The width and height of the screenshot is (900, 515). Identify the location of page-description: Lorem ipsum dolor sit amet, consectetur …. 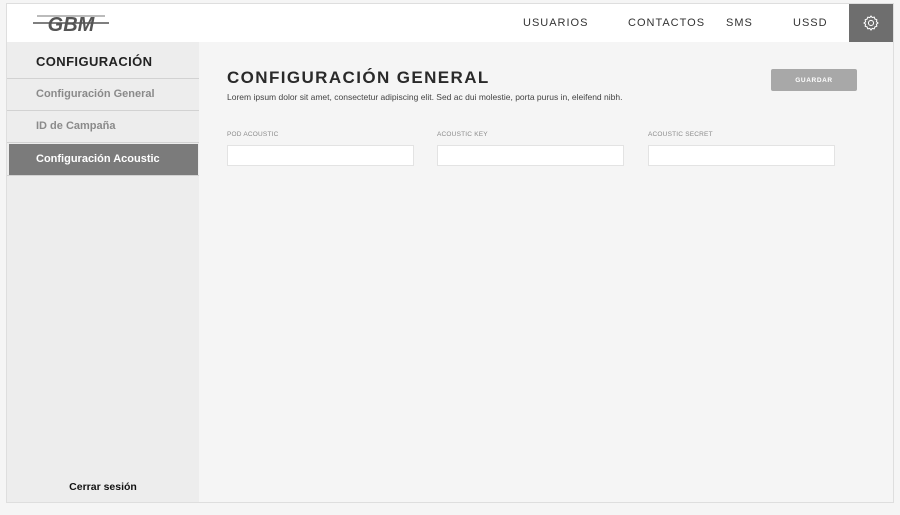
(425, 97).